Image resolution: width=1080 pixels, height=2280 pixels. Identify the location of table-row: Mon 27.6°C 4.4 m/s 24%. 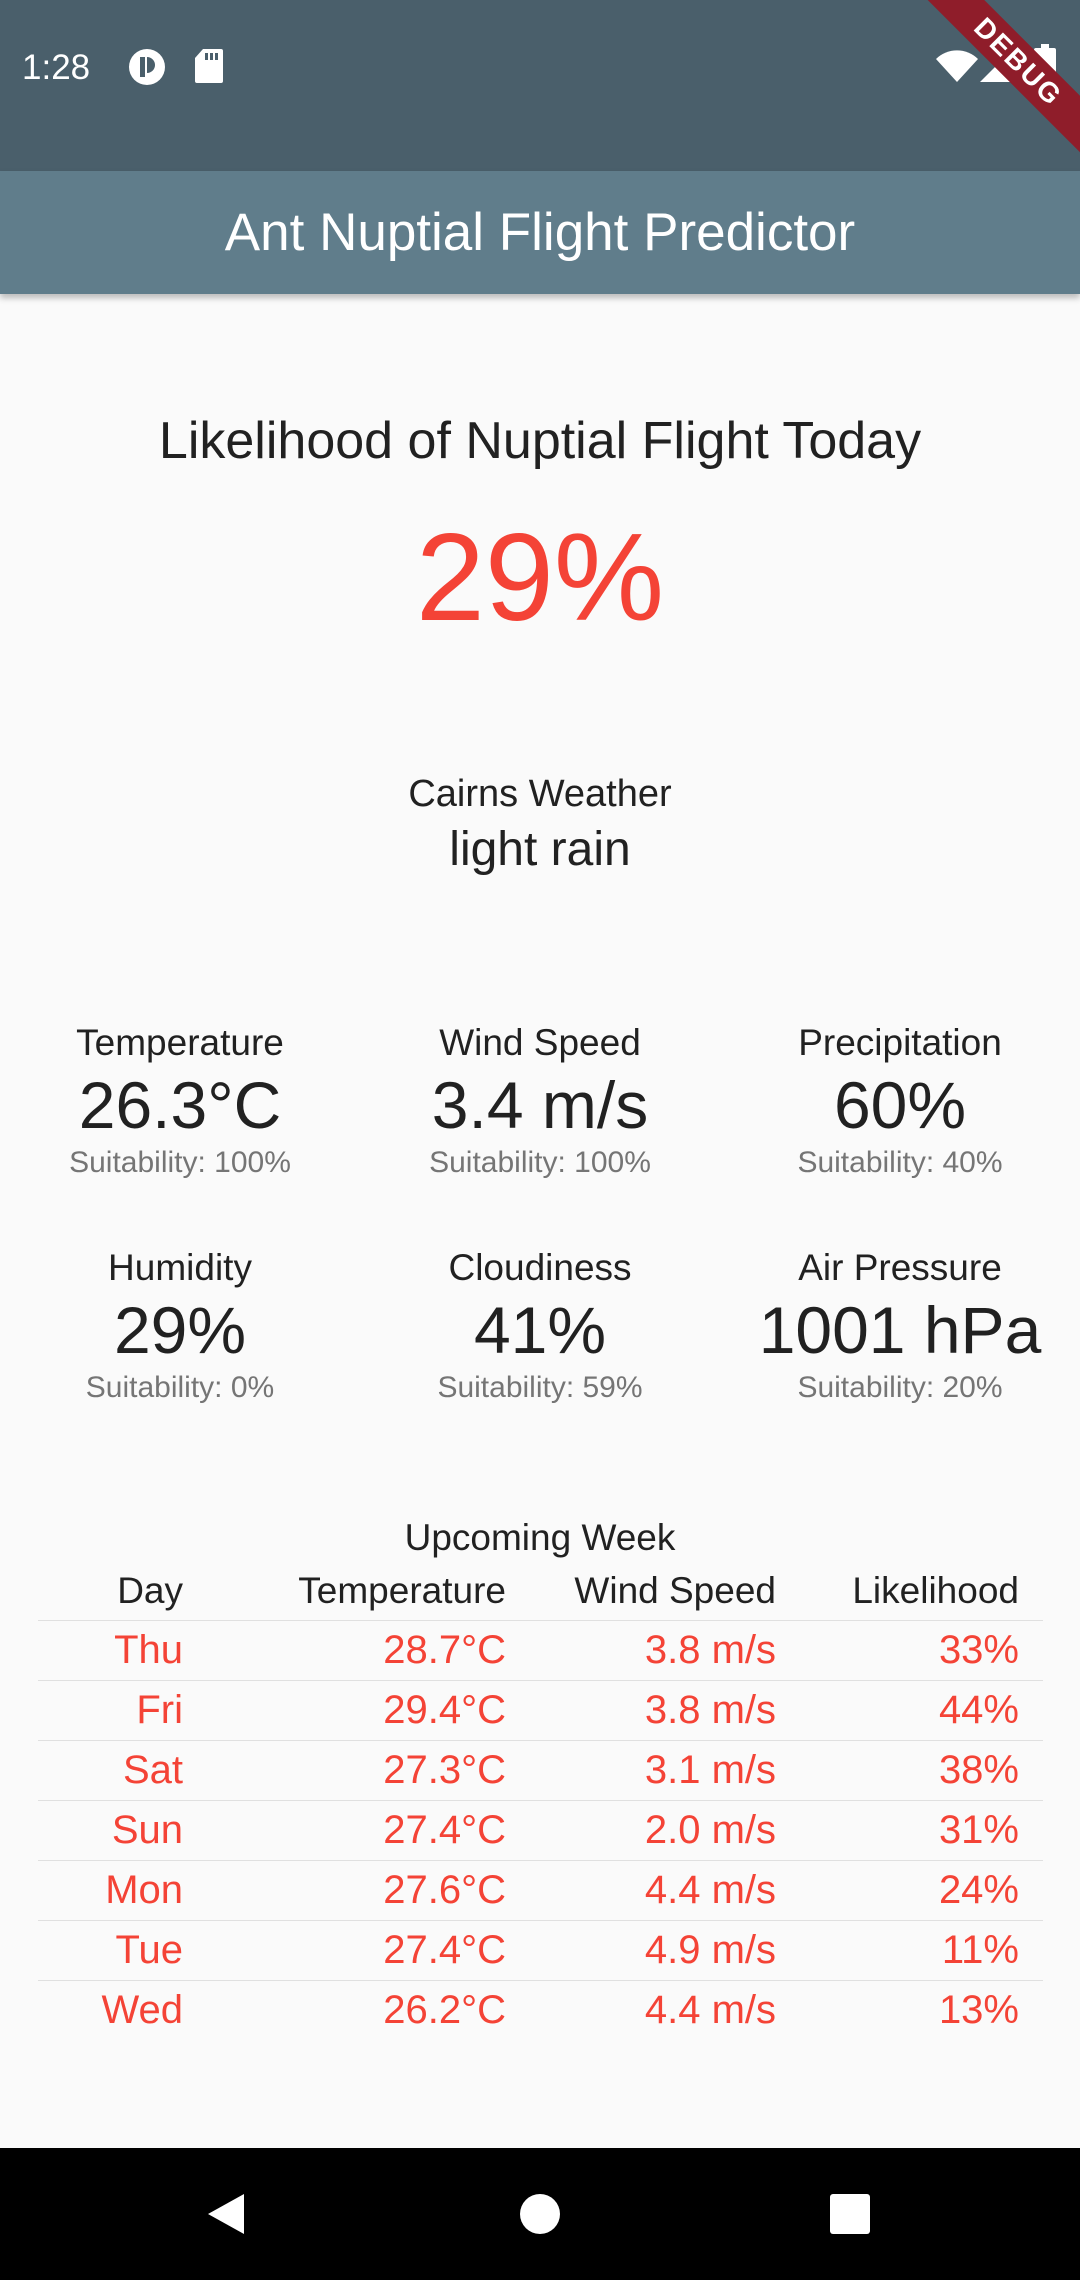
(540, 1890).